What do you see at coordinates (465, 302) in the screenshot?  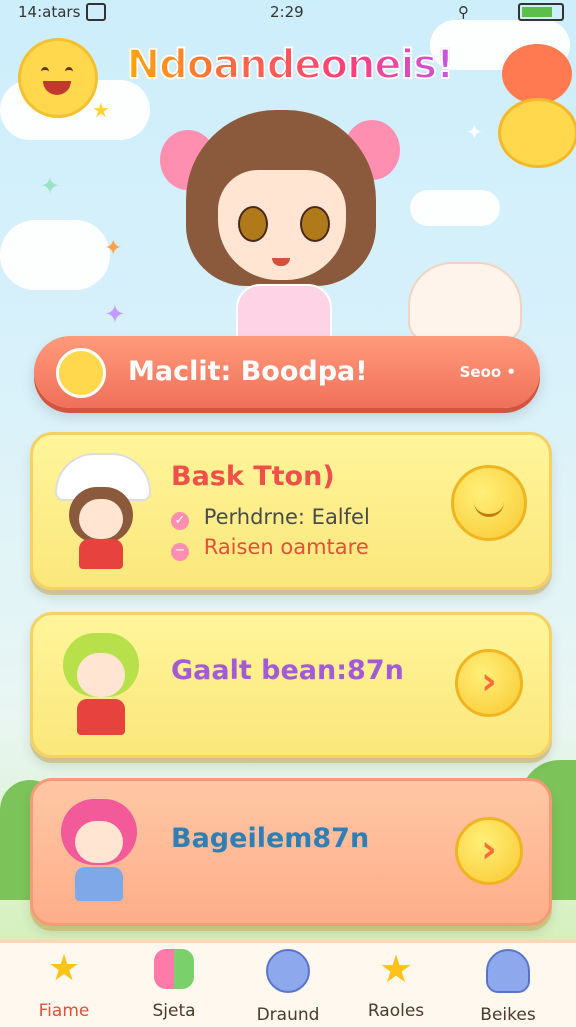 I see `cat-companion` at bounding box center [465, 302].